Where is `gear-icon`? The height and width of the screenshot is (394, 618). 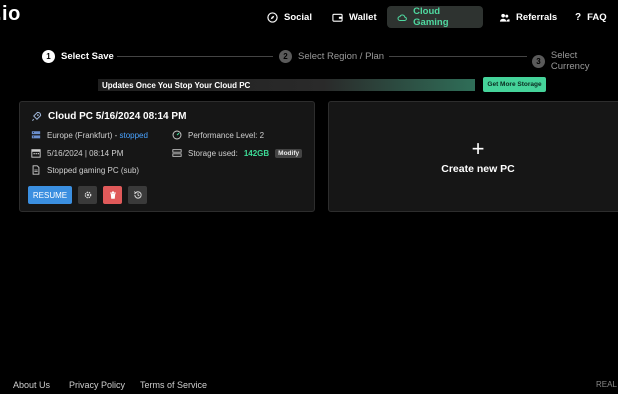
gear-icon is located at coordinates (87, 195).